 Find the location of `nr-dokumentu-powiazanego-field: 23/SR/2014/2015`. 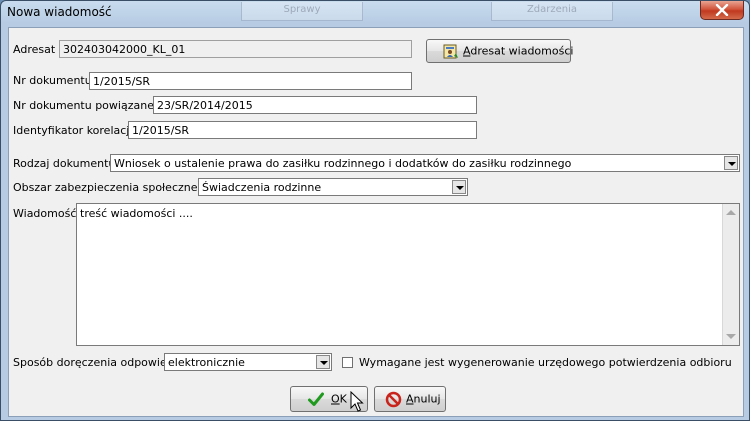

nr-dokumentu-powiazanego-field: 23/SR/2014/2015 is located at coordinates (315, 105).